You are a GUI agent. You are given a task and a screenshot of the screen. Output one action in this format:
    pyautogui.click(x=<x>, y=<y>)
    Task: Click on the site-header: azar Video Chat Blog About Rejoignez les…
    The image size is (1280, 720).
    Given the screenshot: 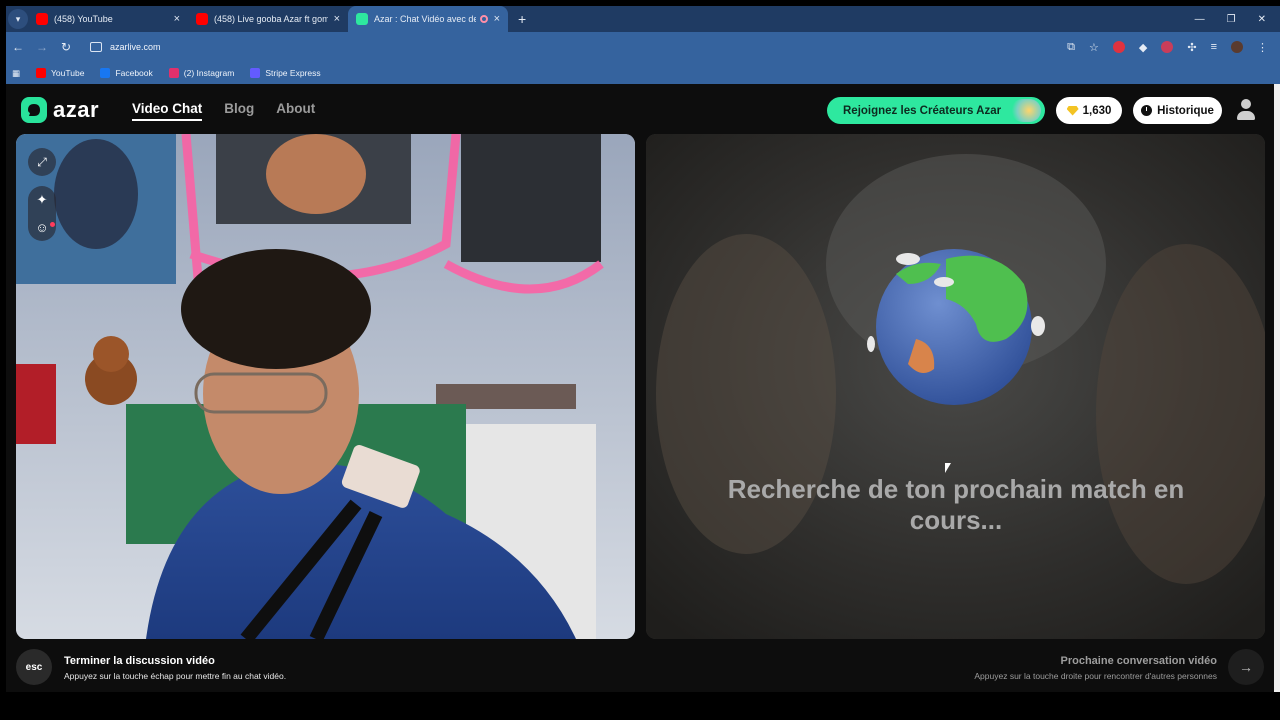 What is the action you would take?
    pyautogui.click(x=640, y=109)
    